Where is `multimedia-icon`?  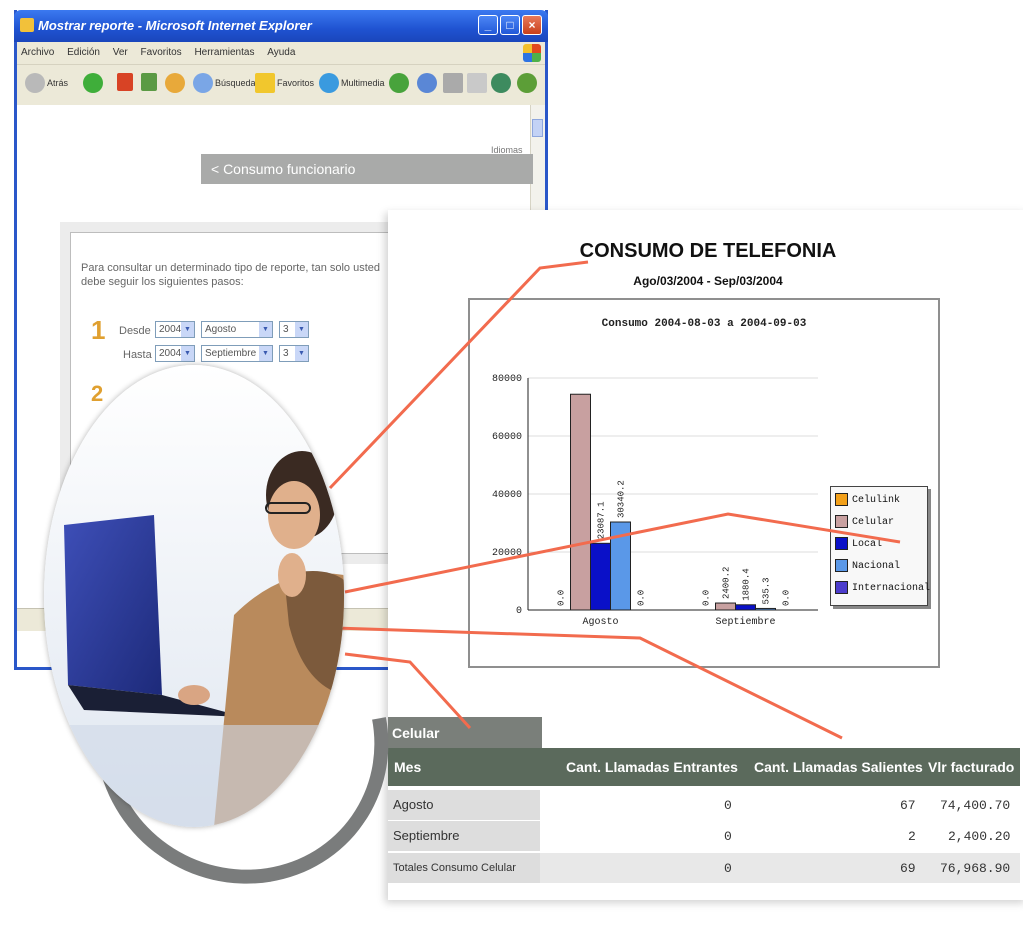 multimedia-icon is located at coordinates (329, 83).